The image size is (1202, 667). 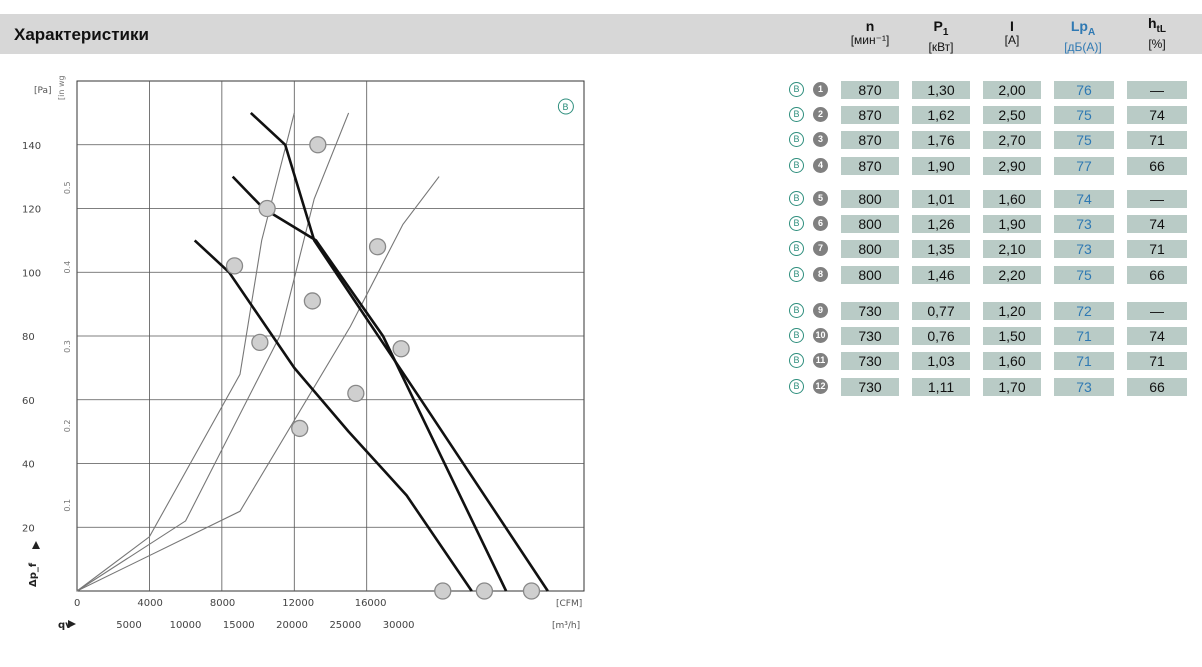 What do you see at coordinates (941, 90) in the screenshot?
I see `cell-p1: 1,30` at bounding box center [941, 90].